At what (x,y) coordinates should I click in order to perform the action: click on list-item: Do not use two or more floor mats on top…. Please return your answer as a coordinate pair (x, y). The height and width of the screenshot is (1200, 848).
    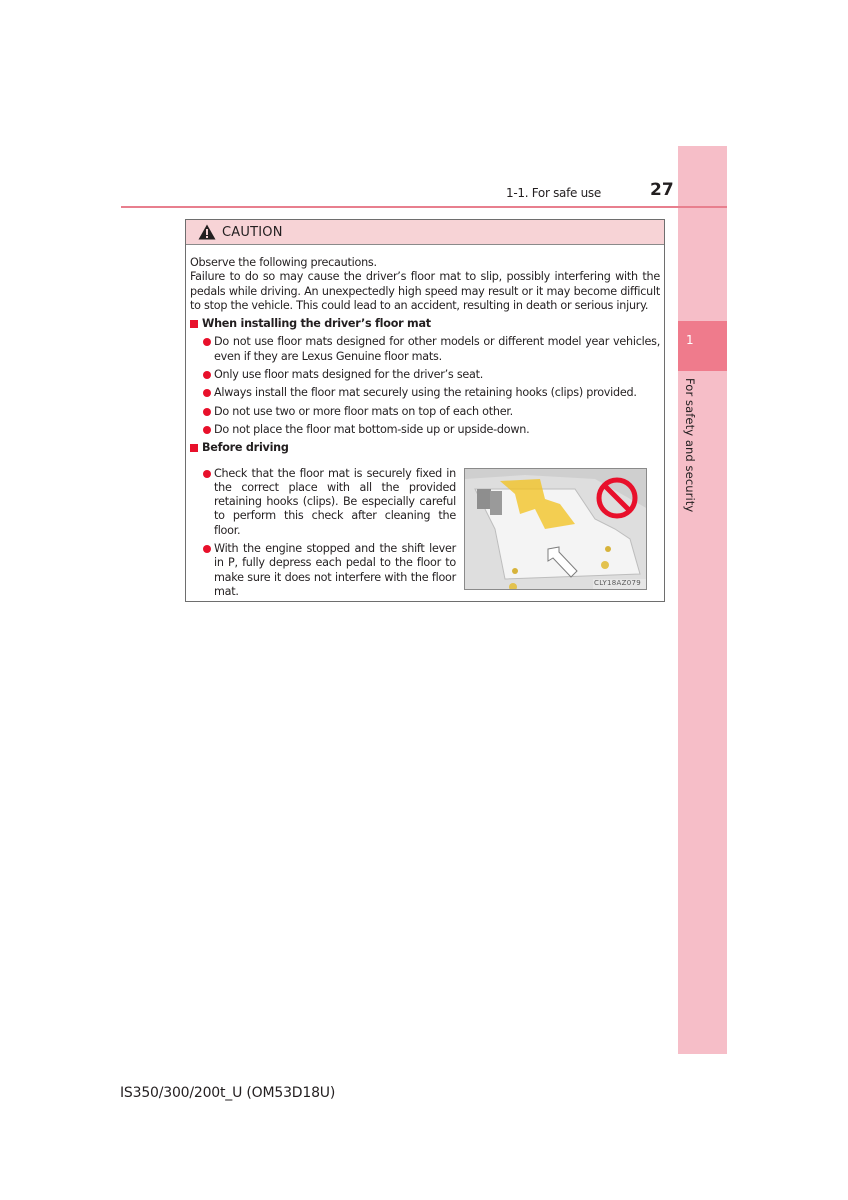
    Looking at the image, I should click on (425, 412).